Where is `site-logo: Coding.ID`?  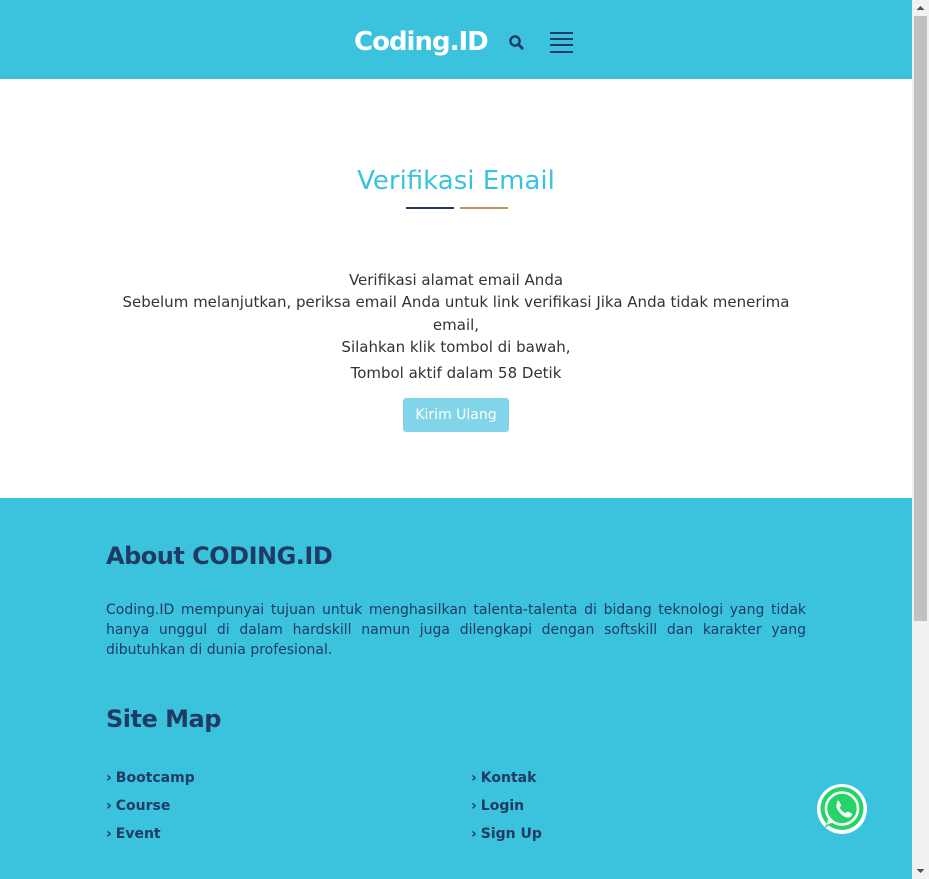
site-logo: Coding.ID is located at coordinates (421, 42).